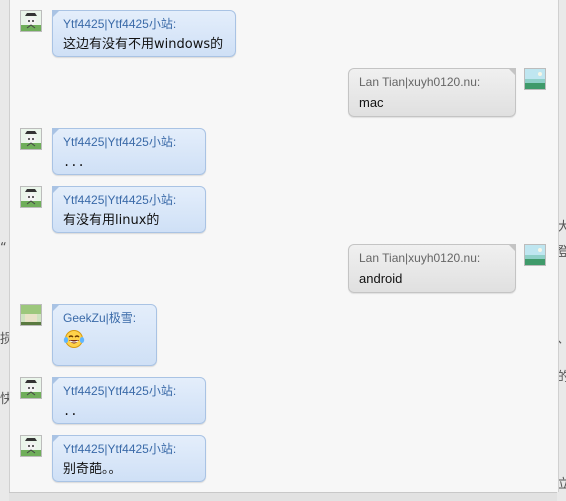 Image resolution: width=566 pixels, height=501 pixels. What do you see at coordinates (381, 278) in the screenshot?
I see `message-text: android` at bounding box center [381, 278].